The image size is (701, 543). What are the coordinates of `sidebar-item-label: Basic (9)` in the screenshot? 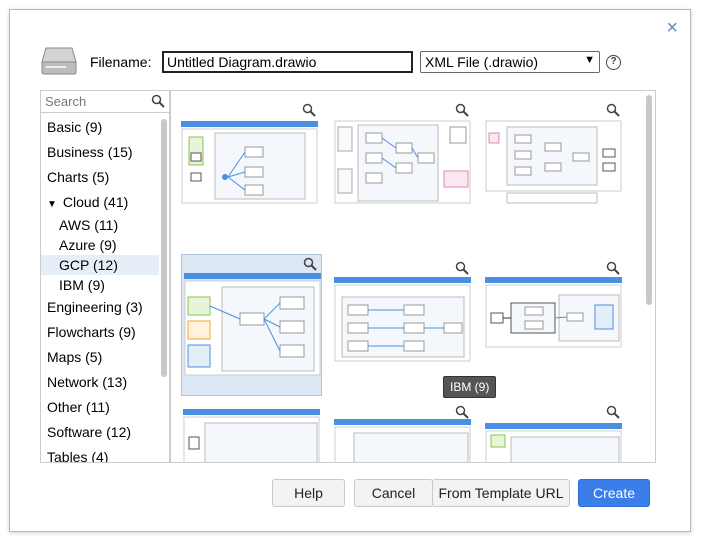 It's located at (75, 127).